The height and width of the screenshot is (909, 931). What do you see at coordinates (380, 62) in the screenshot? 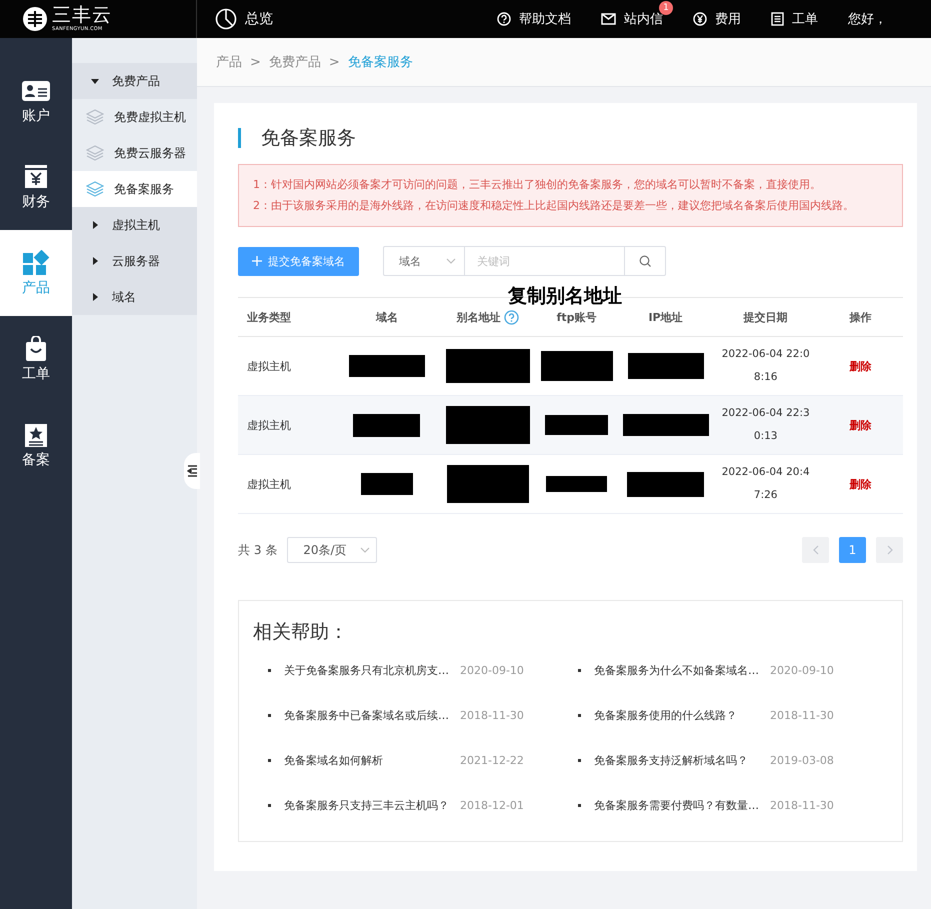
I see `breadcrumb-current: 免备案服务` at bounding box center [380, 62].